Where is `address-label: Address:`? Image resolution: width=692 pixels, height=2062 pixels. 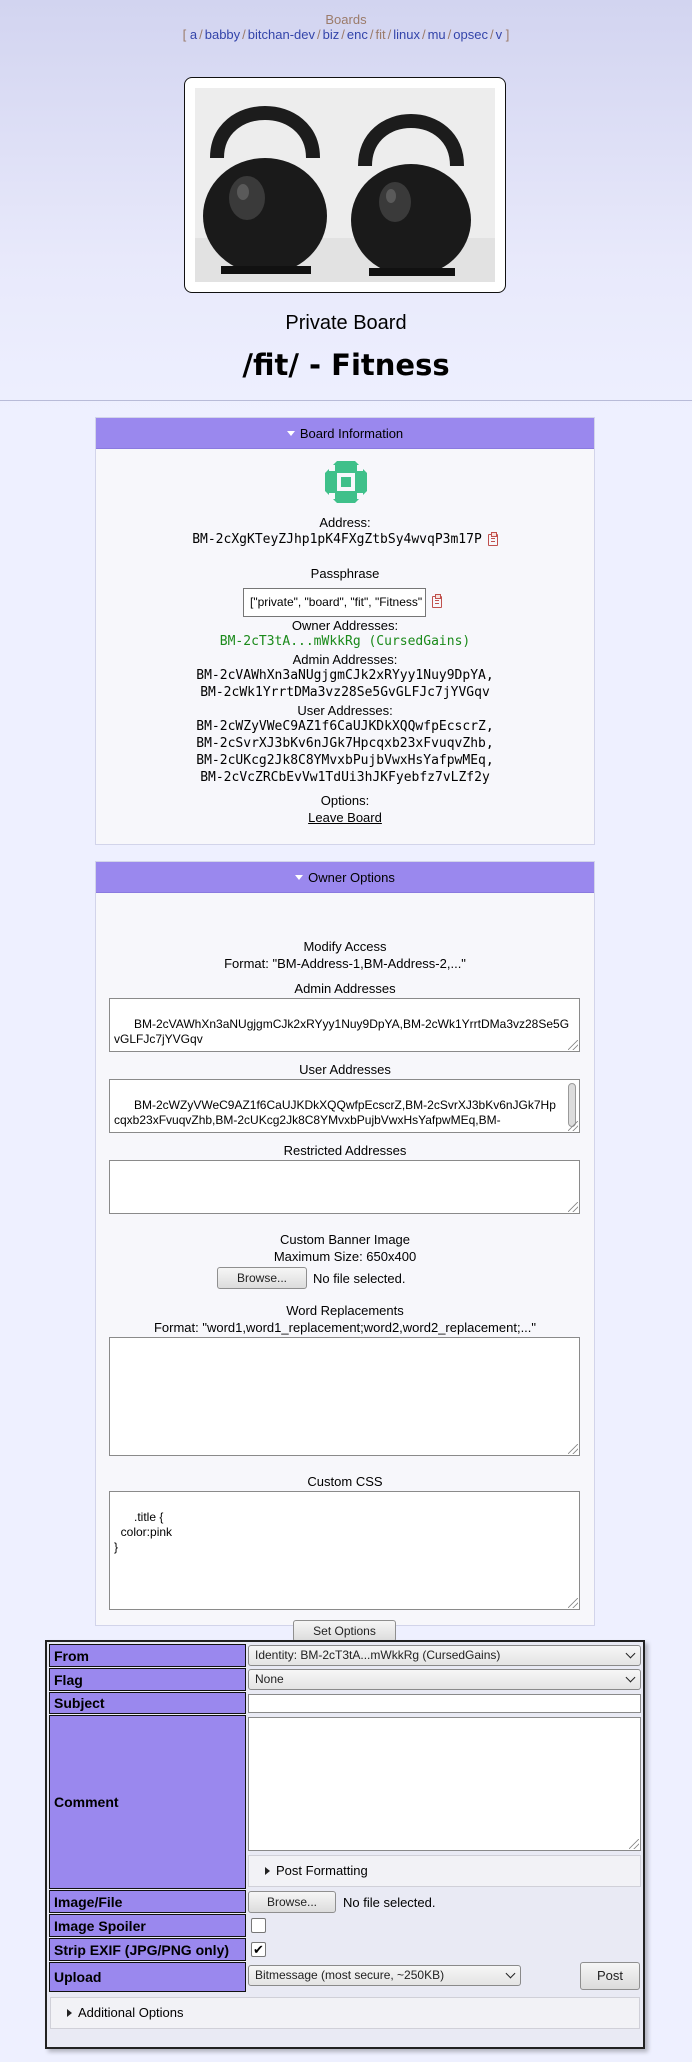 address-label: Address: is located at coordinates (345, 522).